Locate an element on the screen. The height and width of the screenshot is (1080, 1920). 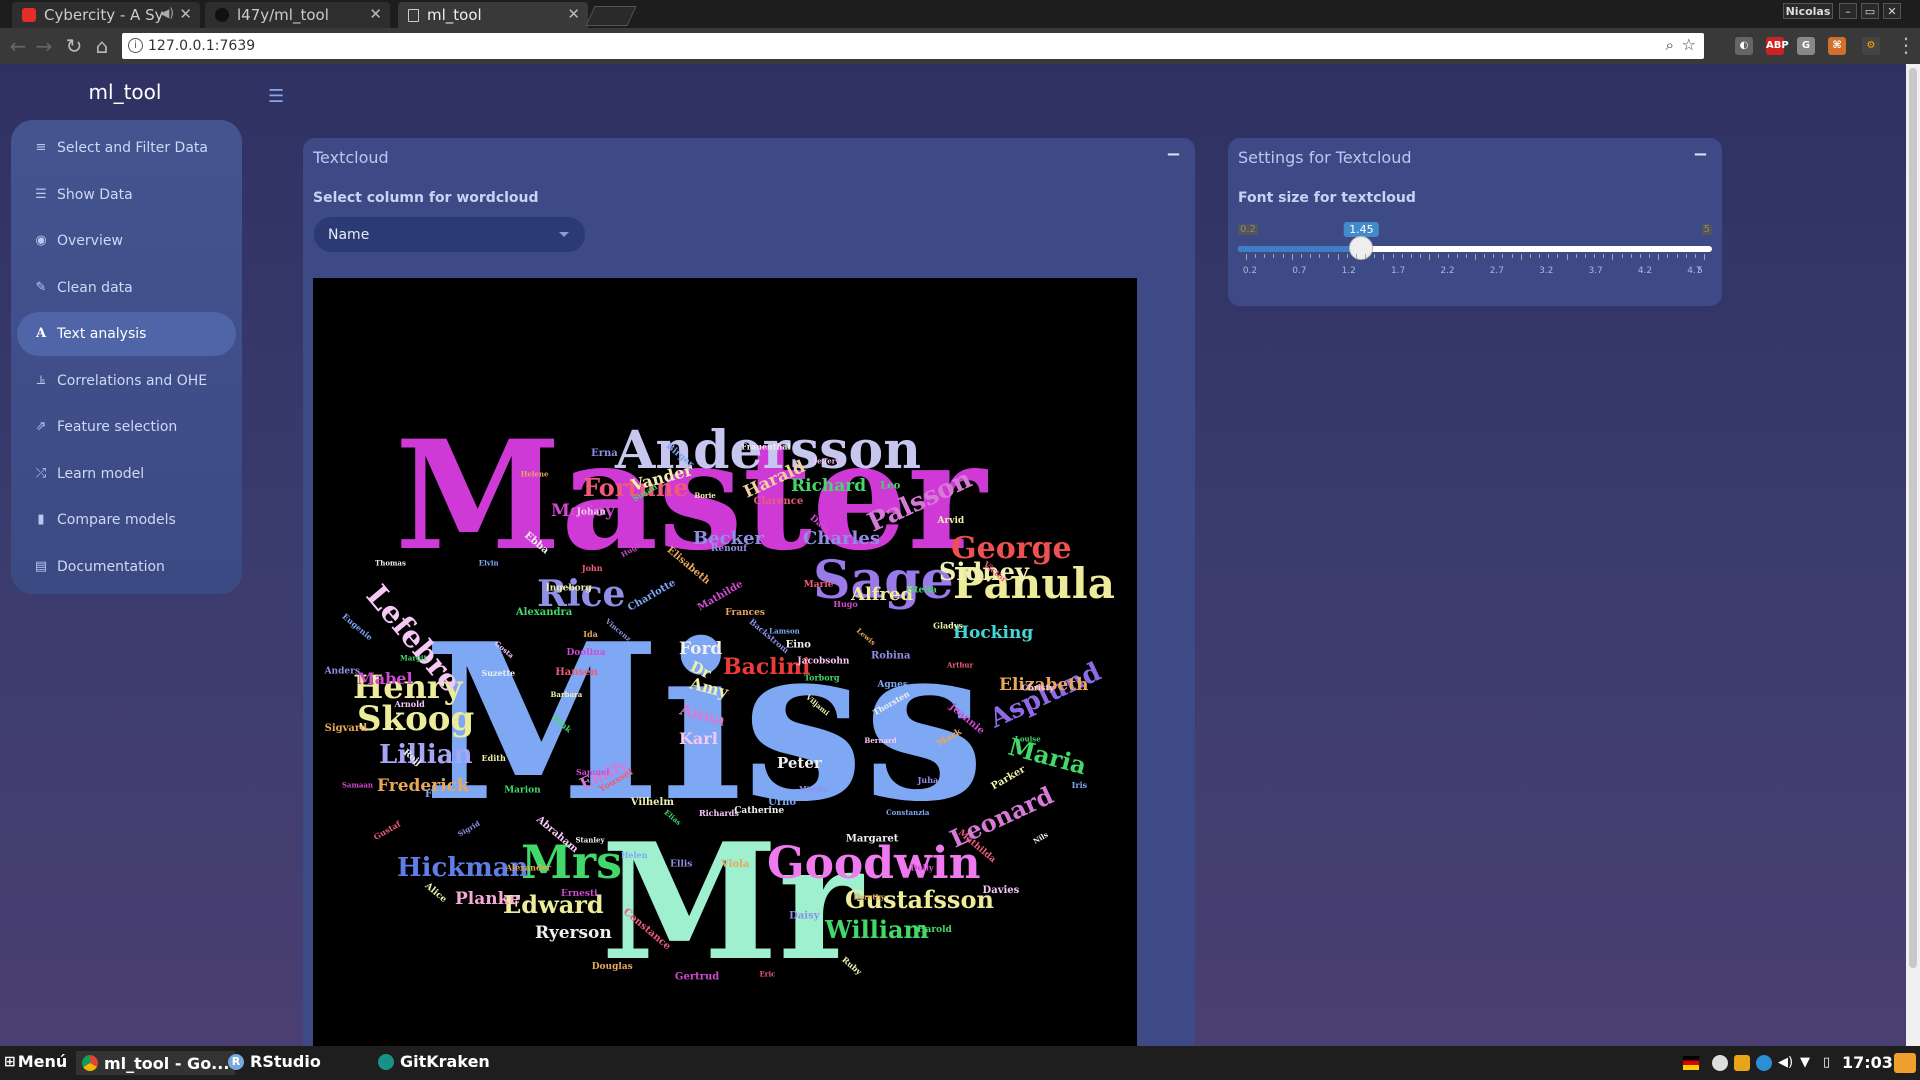
keyboard-layout-icon is located at coordinates (1691, 1063).